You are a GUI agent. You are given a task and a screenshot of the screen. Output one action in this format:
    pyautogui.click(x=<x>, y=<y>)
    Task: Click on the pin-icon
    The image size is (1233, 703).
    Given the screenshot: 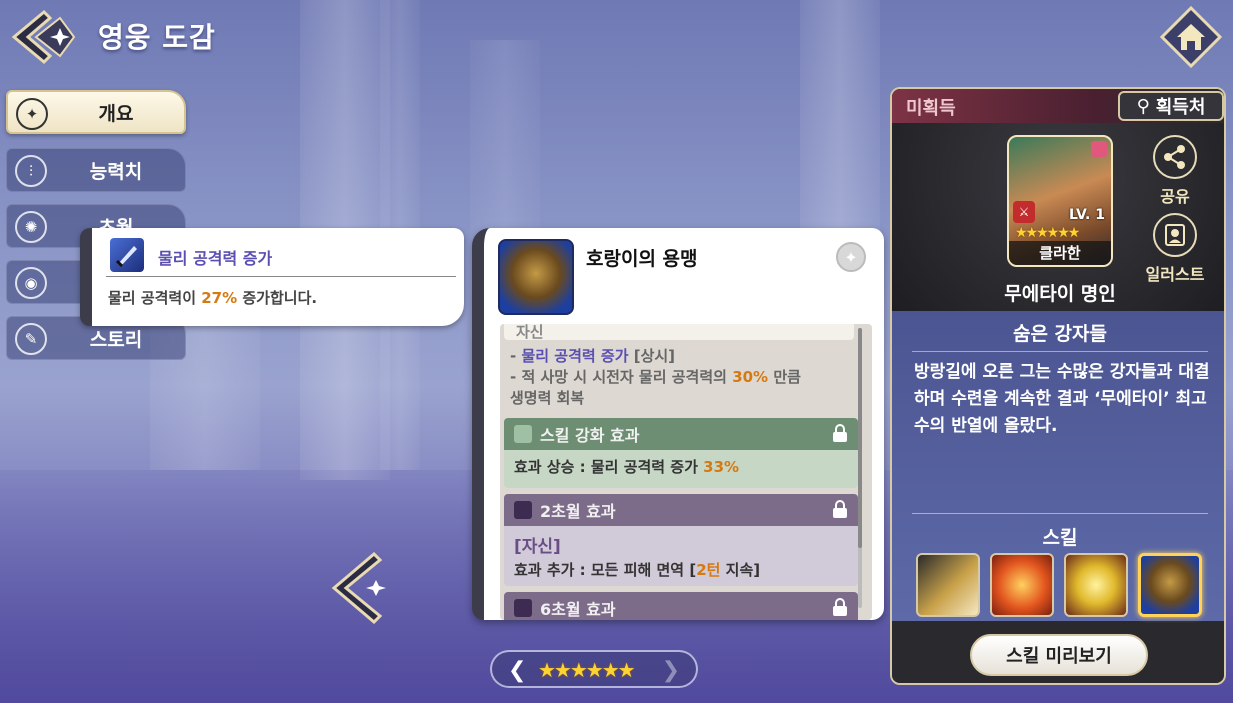 What is the action you would take?
    pyautogui.click(x=1099, y=149)
    